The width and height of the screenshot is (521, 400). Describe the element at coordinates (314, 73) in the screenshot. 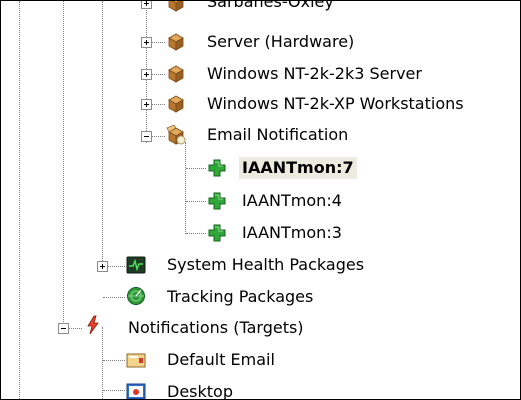

I see `tree-item-label: Windows NT-2k-2k3 Server` at that location.